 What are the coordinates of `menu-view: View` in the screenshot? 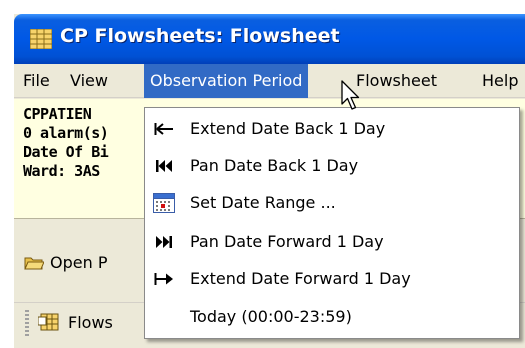 It's located at (89, 81).